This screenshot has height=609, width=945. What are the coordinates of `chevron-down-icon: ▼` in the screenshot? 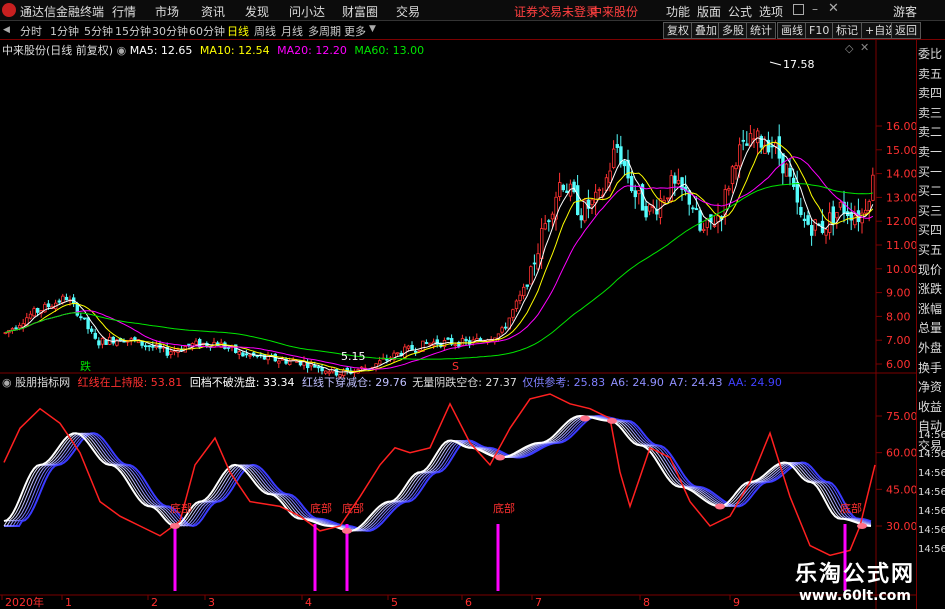 It's located at (372, 29).